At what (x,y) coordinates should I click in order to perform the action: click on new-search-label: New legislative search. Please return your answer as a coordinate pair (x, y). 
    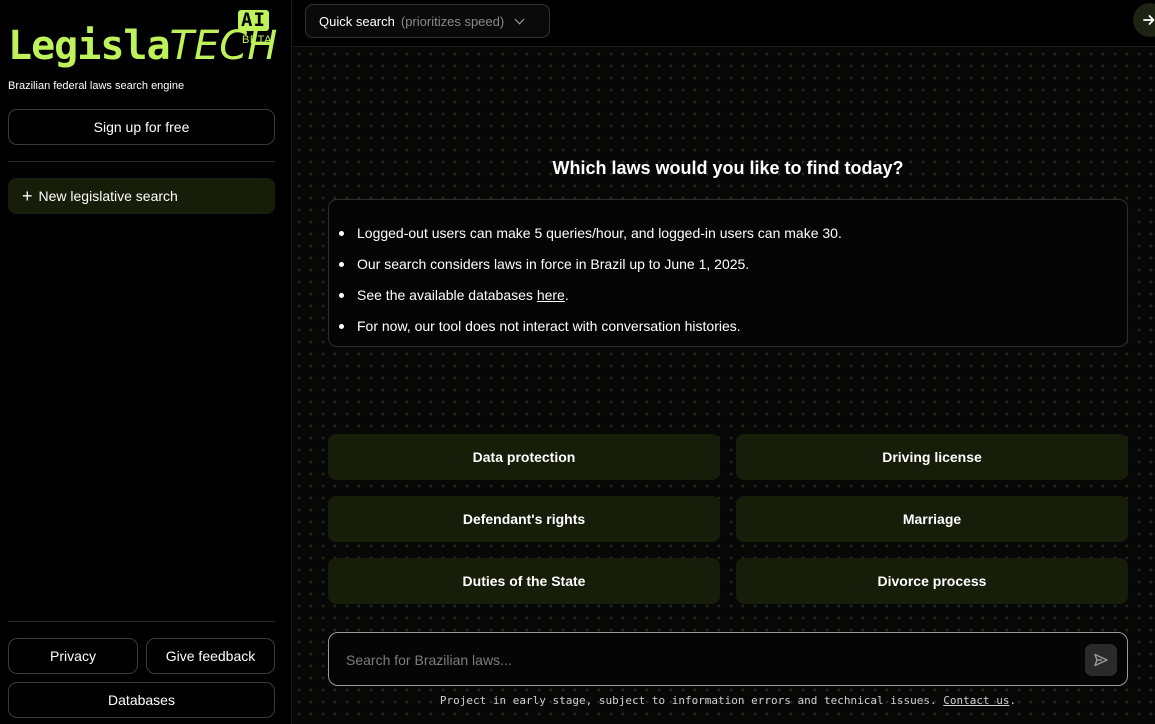
    Looking at the image, I should click on (108, 196).